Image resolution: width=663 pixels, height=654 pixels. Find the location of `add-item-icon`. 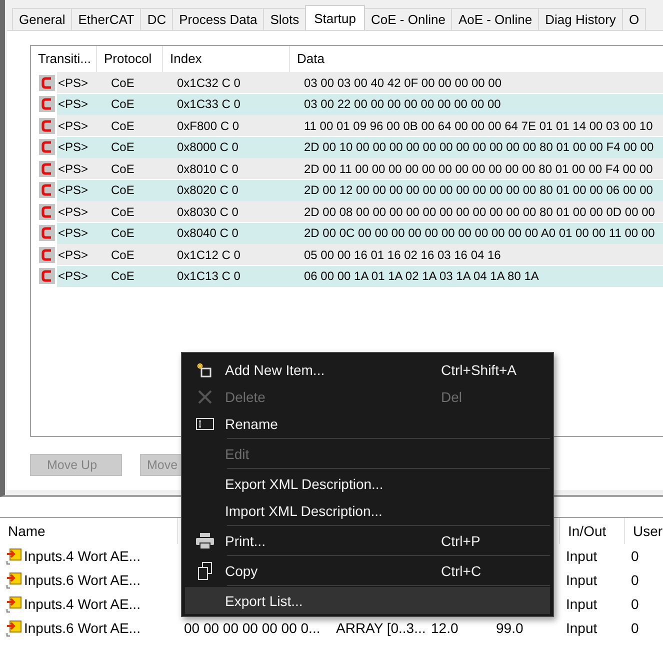

add-item-icon is located at coordinates (205, 370).